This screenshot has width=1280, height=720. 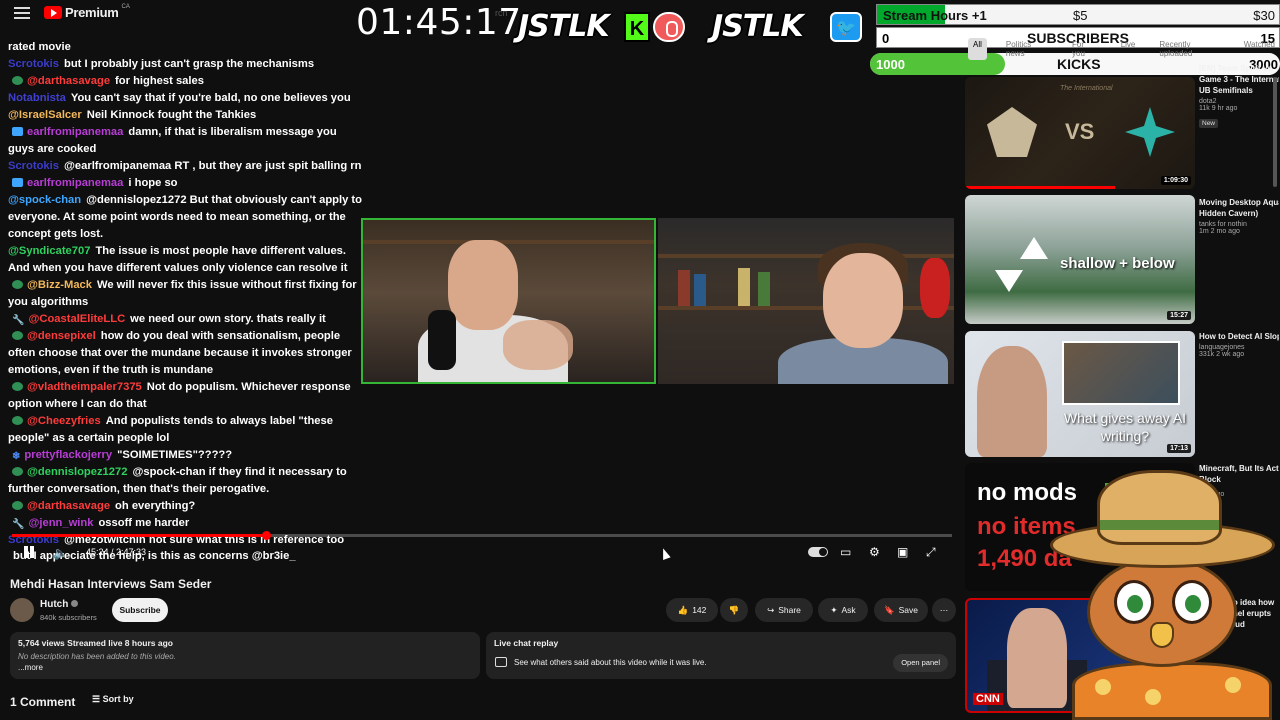 What do you see at coordinates (64, 421) in the screenshot?
I see `chat-username: @Cheezyfries` at bounding box center [64, 421].